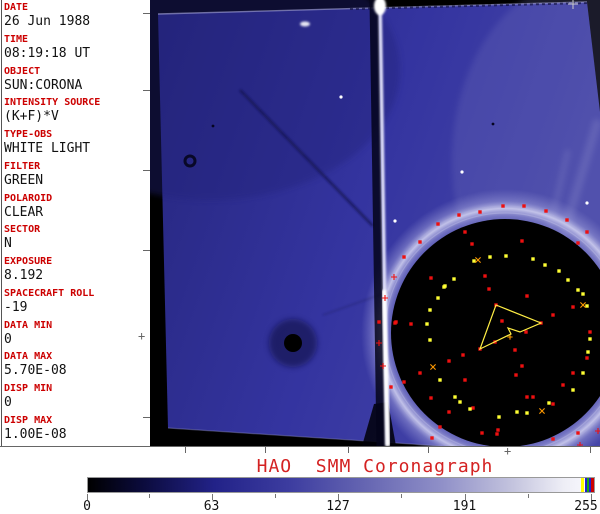  Describe the element at coordinates (8, 244) in the screenshot. I see `field-value: N` at that location.